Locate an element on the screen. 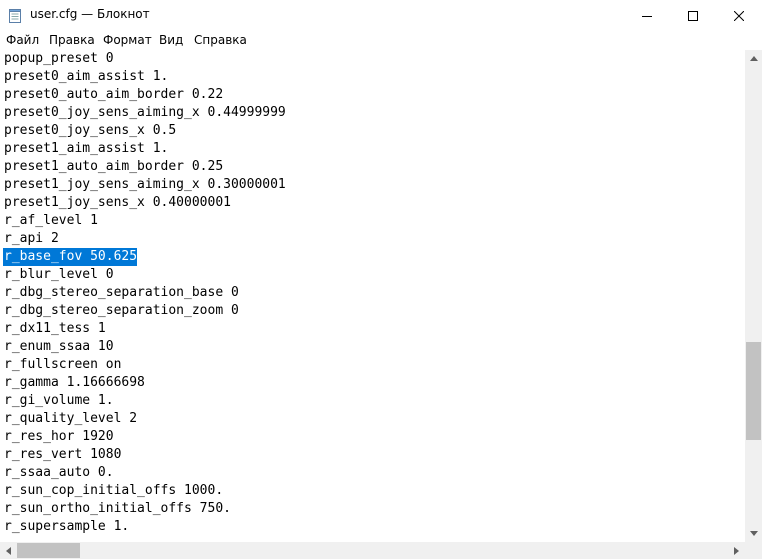 The height and width of the screenshot is (559, 762). text-line: preset0_joy_sens_x 0.5 is located at coordinates (90, 130).